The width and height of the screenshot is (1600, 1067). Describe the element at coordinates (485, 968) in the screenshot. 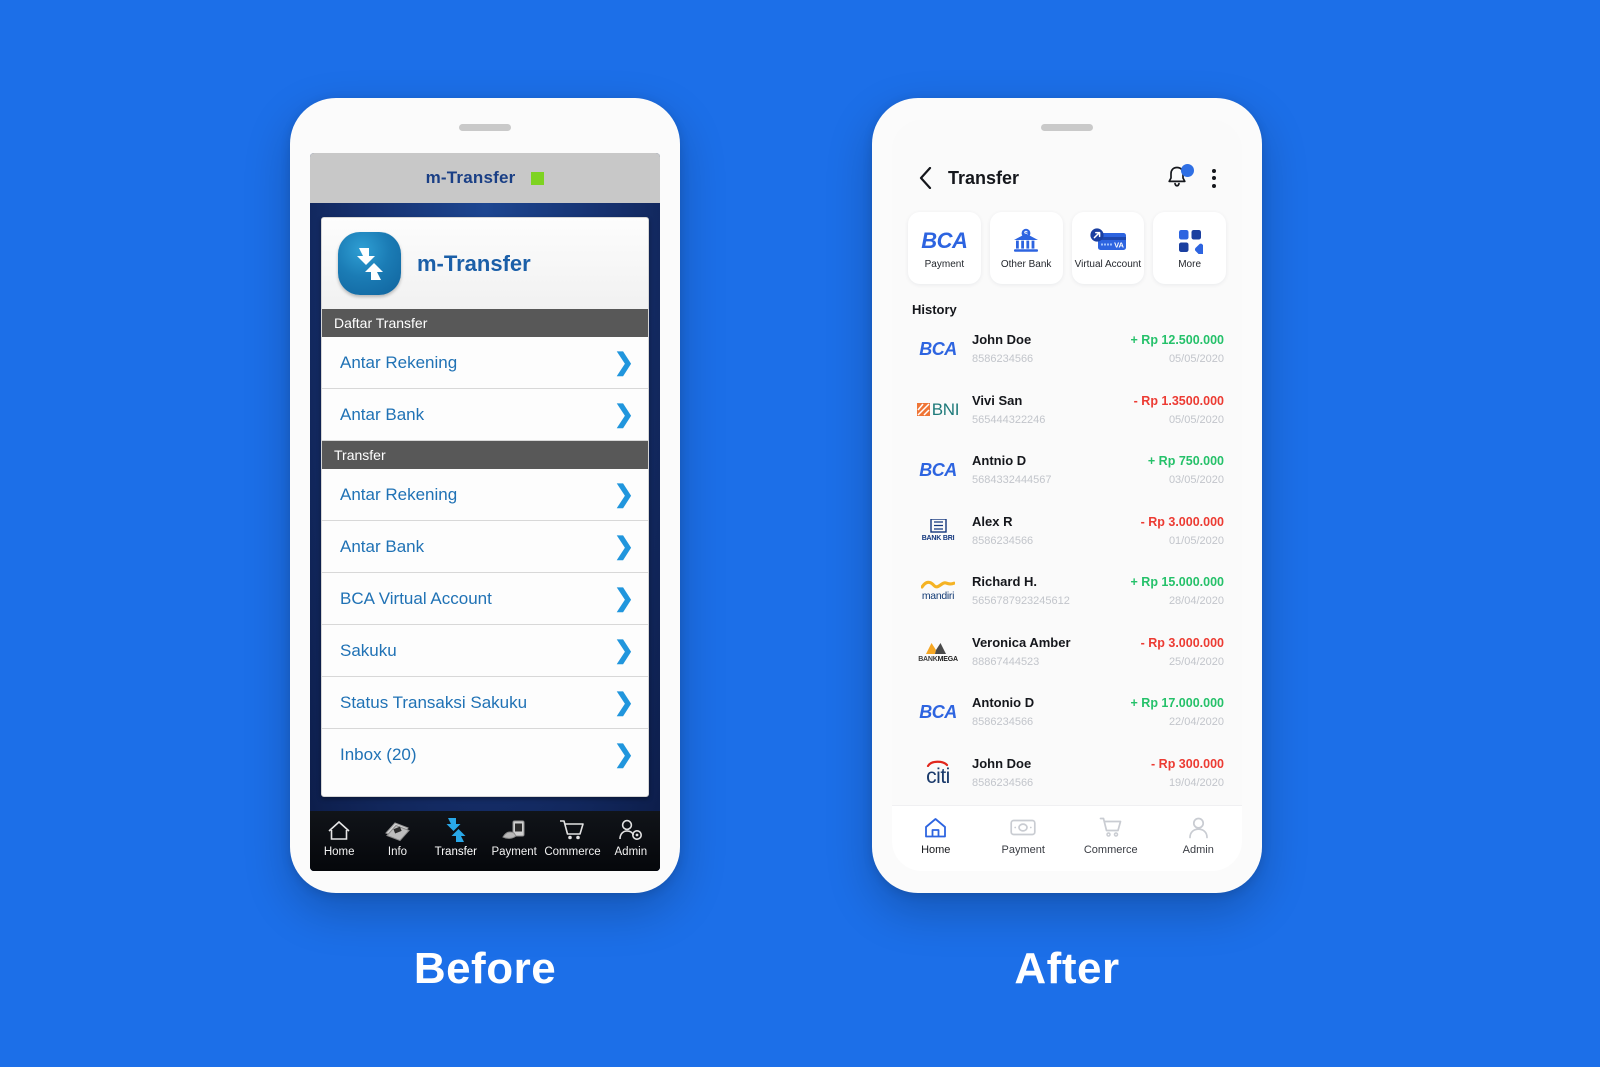

I see `caption-before: Before` at that location.